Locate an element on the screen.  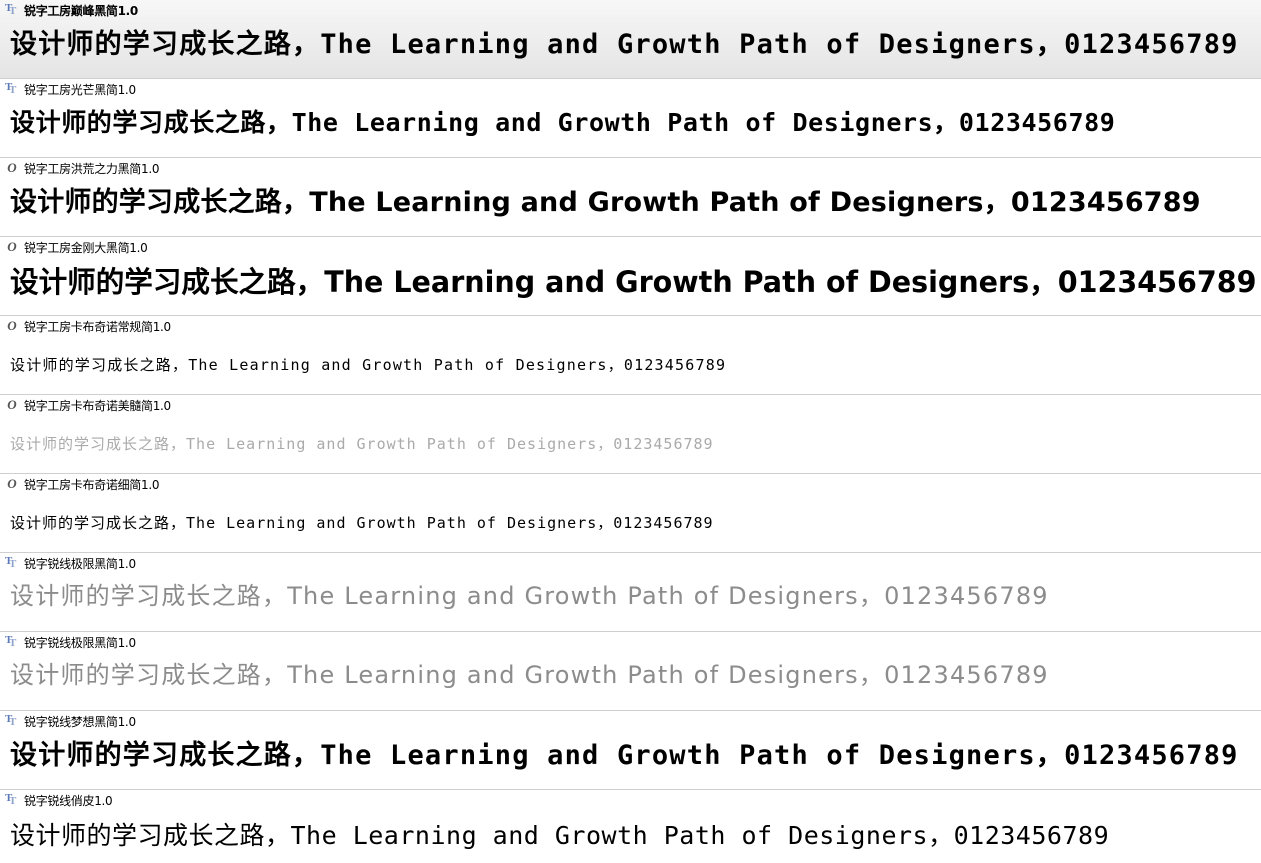
font-name: 锐字工房金刚大黑简1.0 is located at coordinates (86, 247).